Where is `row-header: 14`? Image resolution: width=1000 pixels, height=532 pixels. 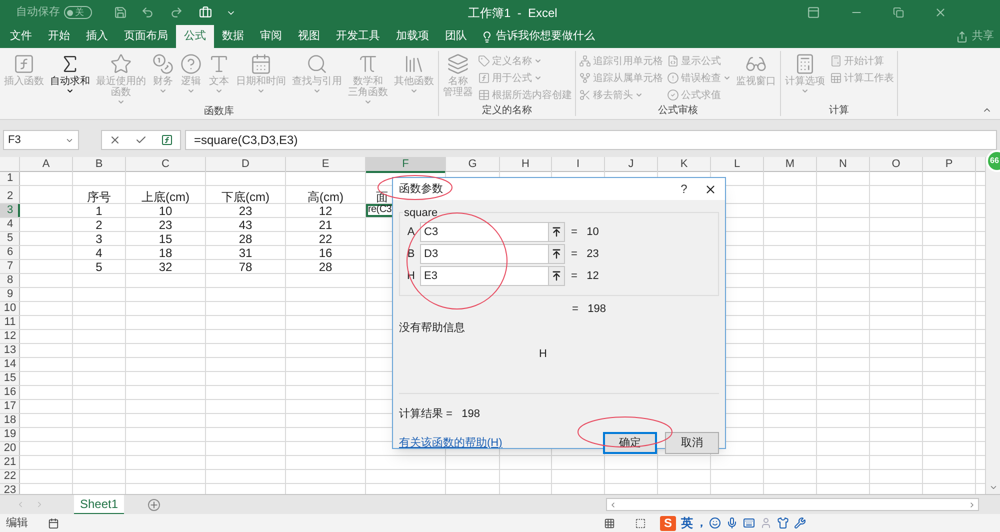
row-header: 14 is located at coordinates (10, 364).